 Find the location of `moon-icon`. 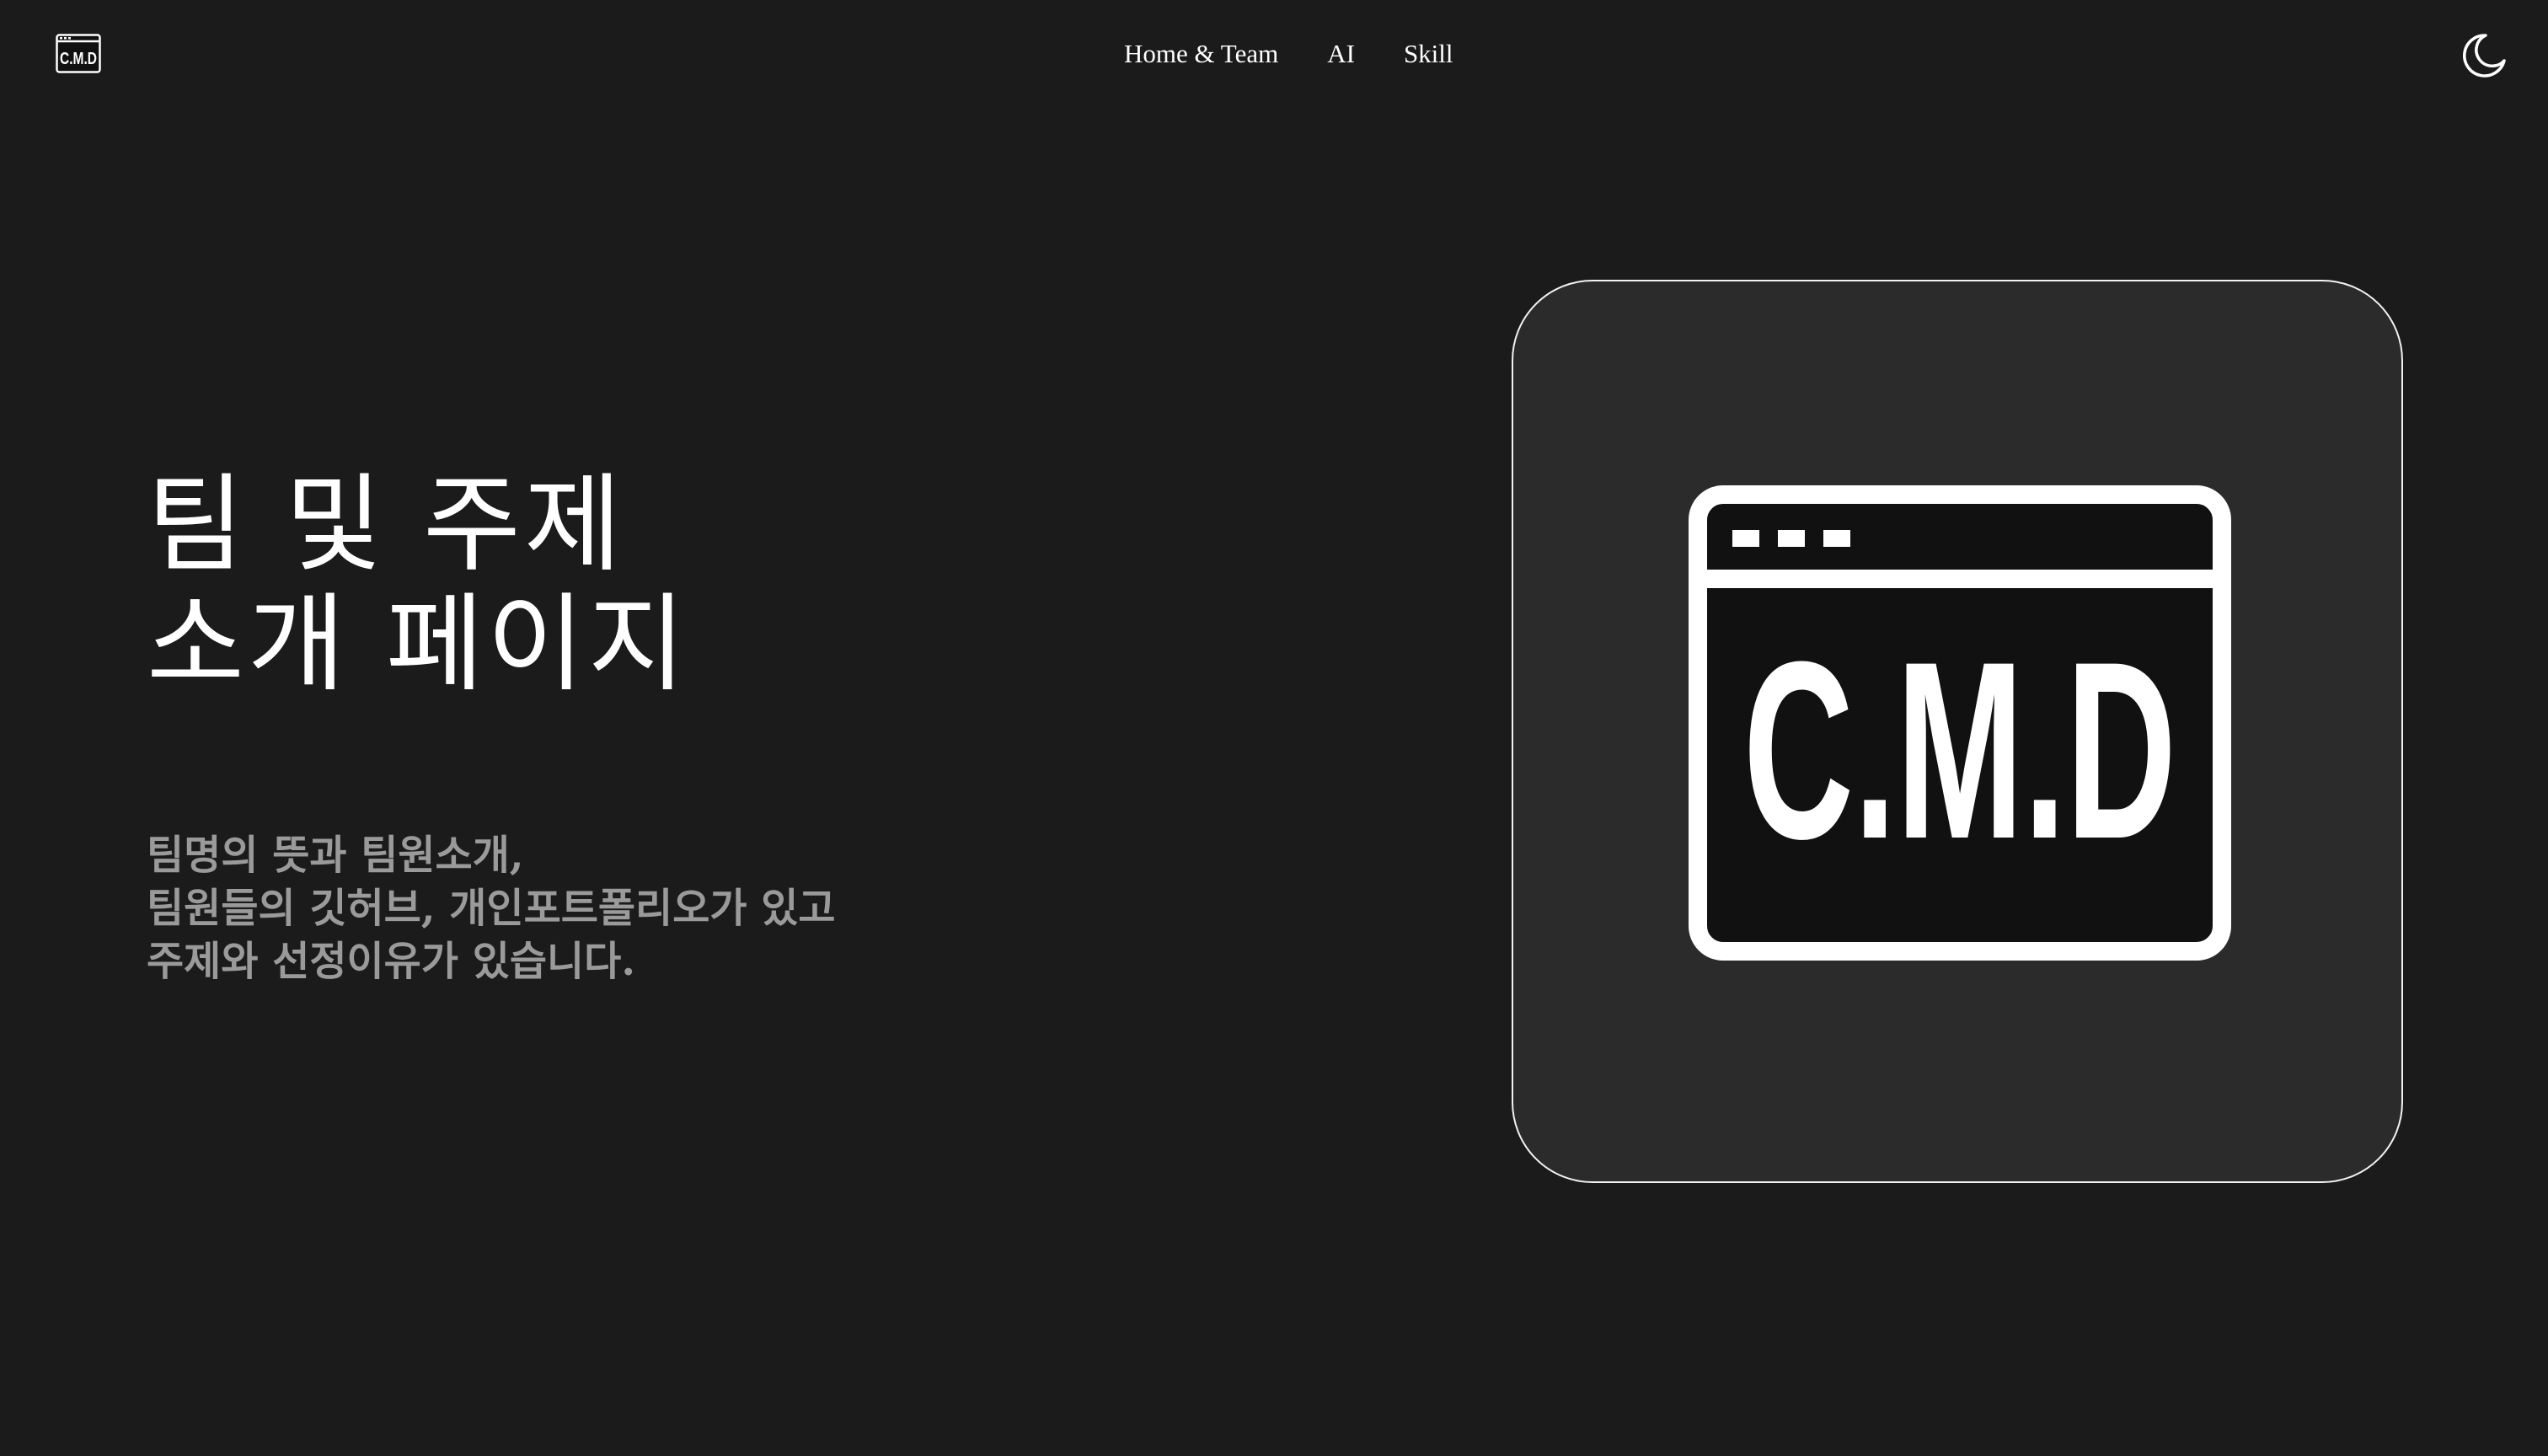

moon-icon is located at coordinates (2484, 56).